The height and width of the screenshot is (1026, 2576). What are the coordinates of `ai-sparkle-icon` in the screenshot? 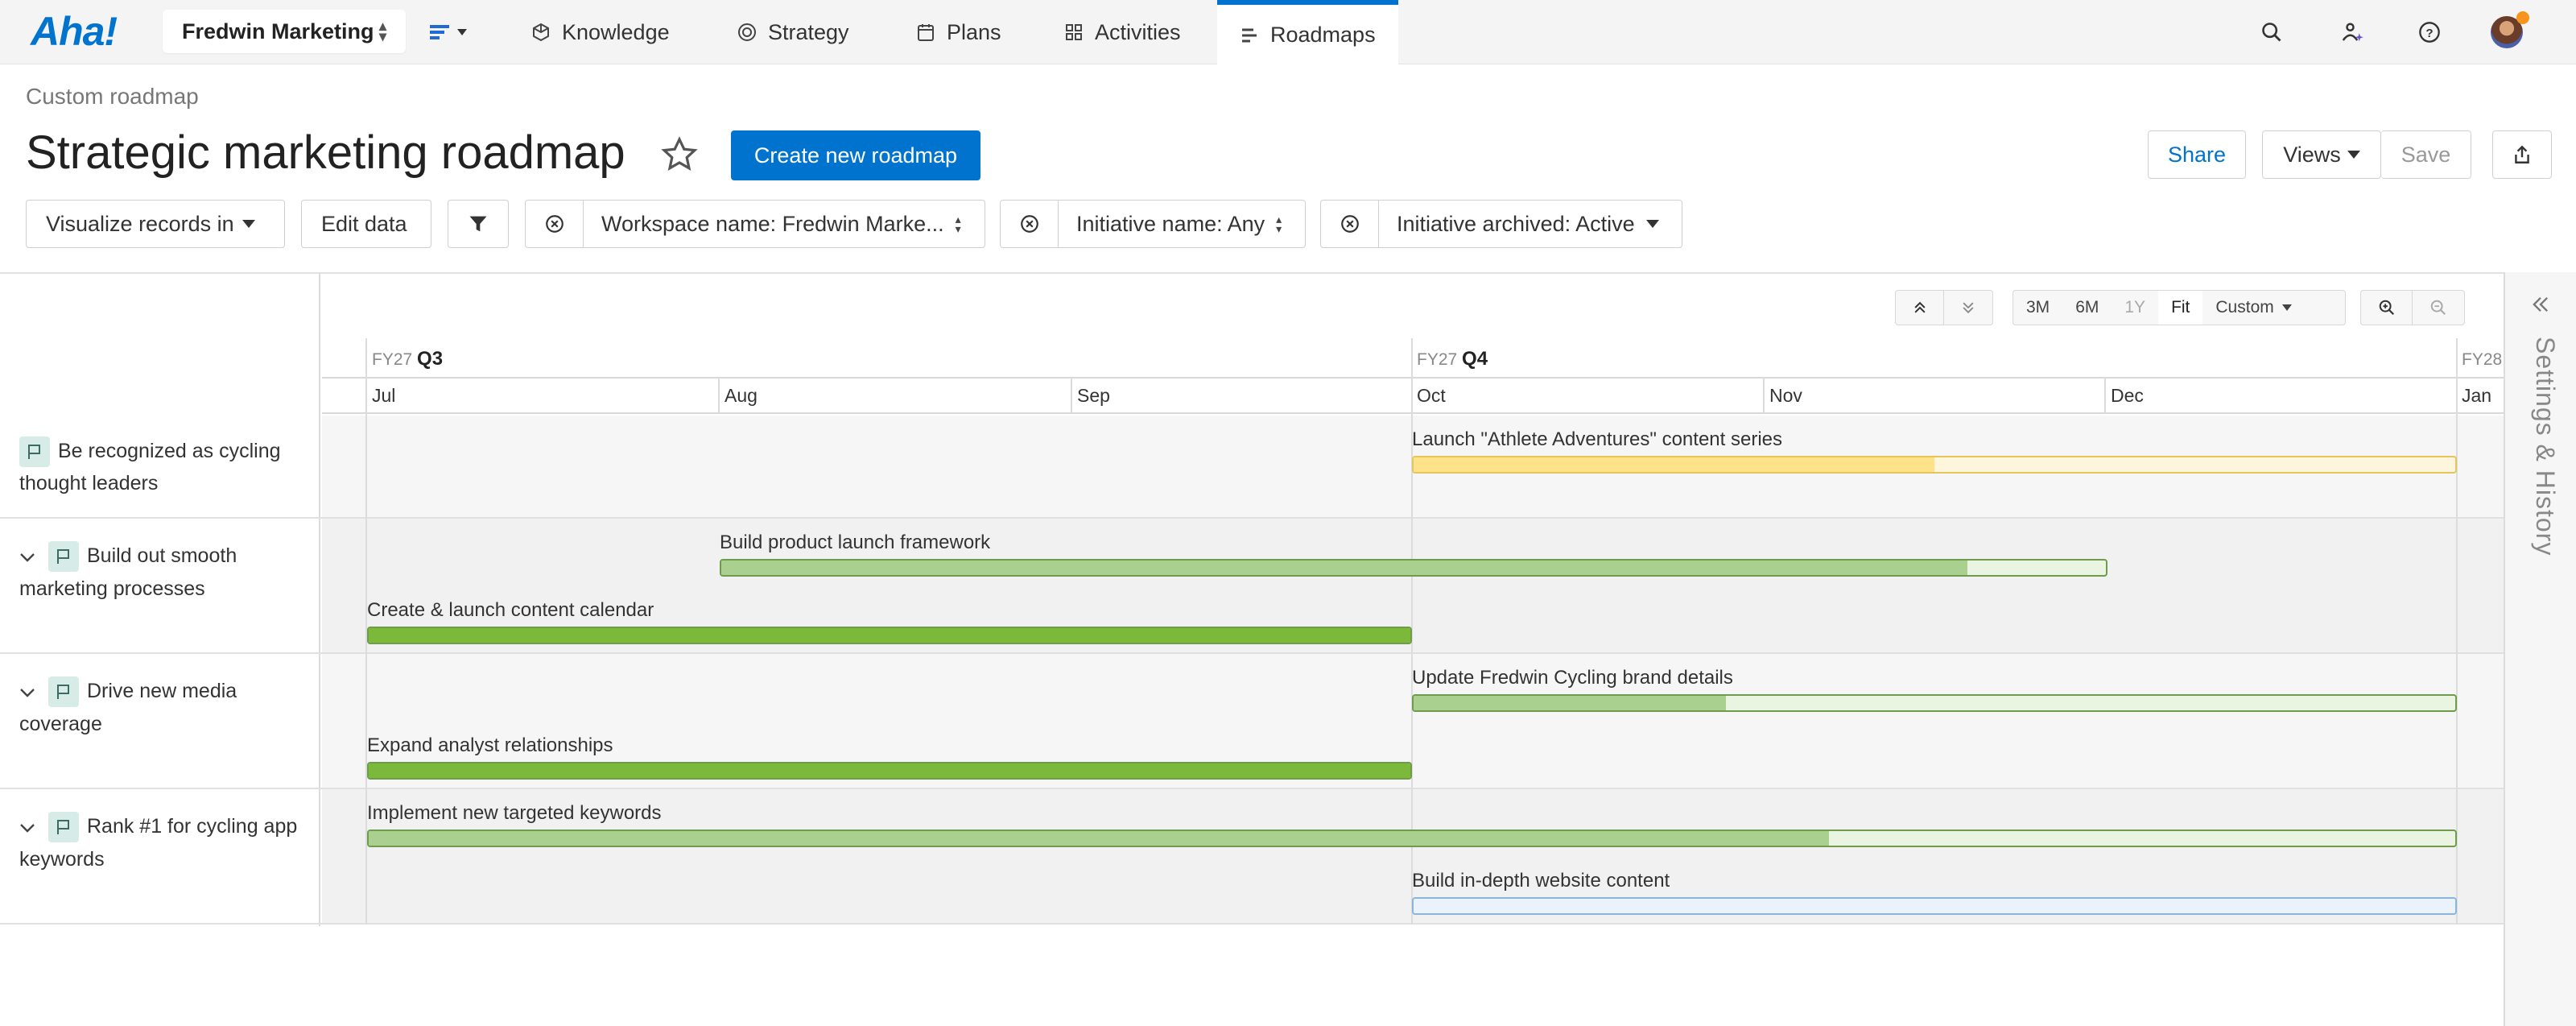 It's located at (2352, 32).